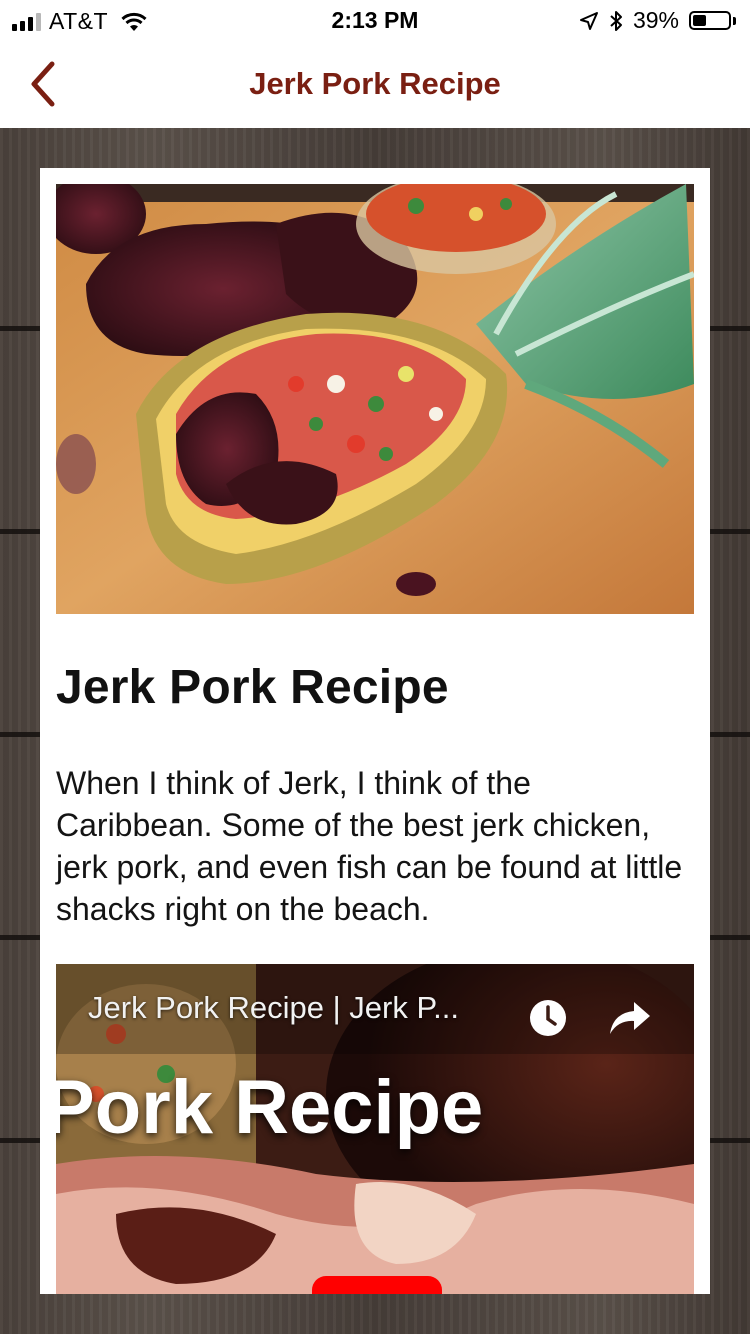 This screenshot has width=750, height=1334. What do you see at coordinates (377, 1285) in the screenshot?
I see `play-button` at bounding box center [377, 1285].